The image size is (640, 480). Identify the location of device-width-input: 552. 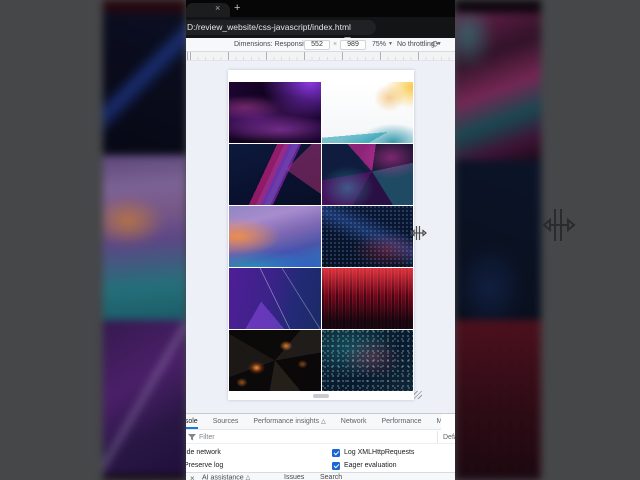
(317, 45).